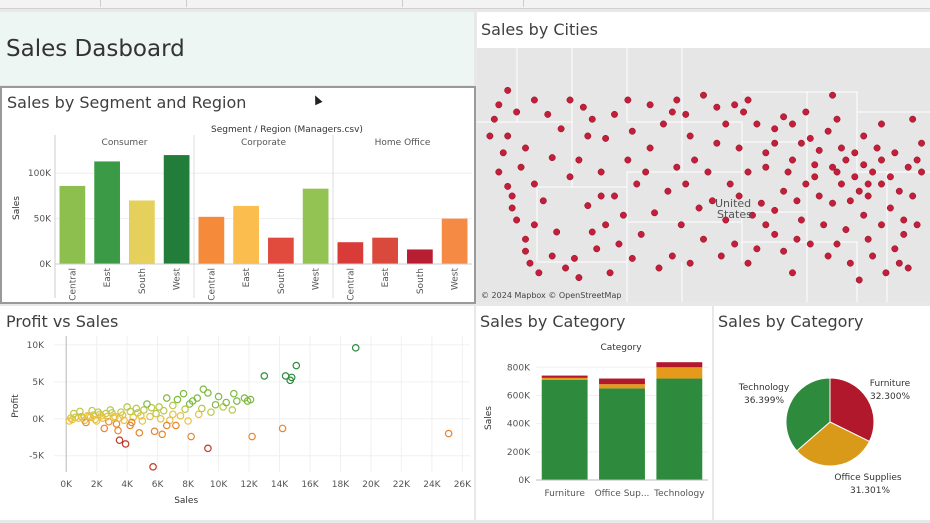  What do you see at coordinates (287, 130) in the screenshot?
I see `segment-region-header: Segment / Region (Managers.csv)` at bounding box center [287, 130].